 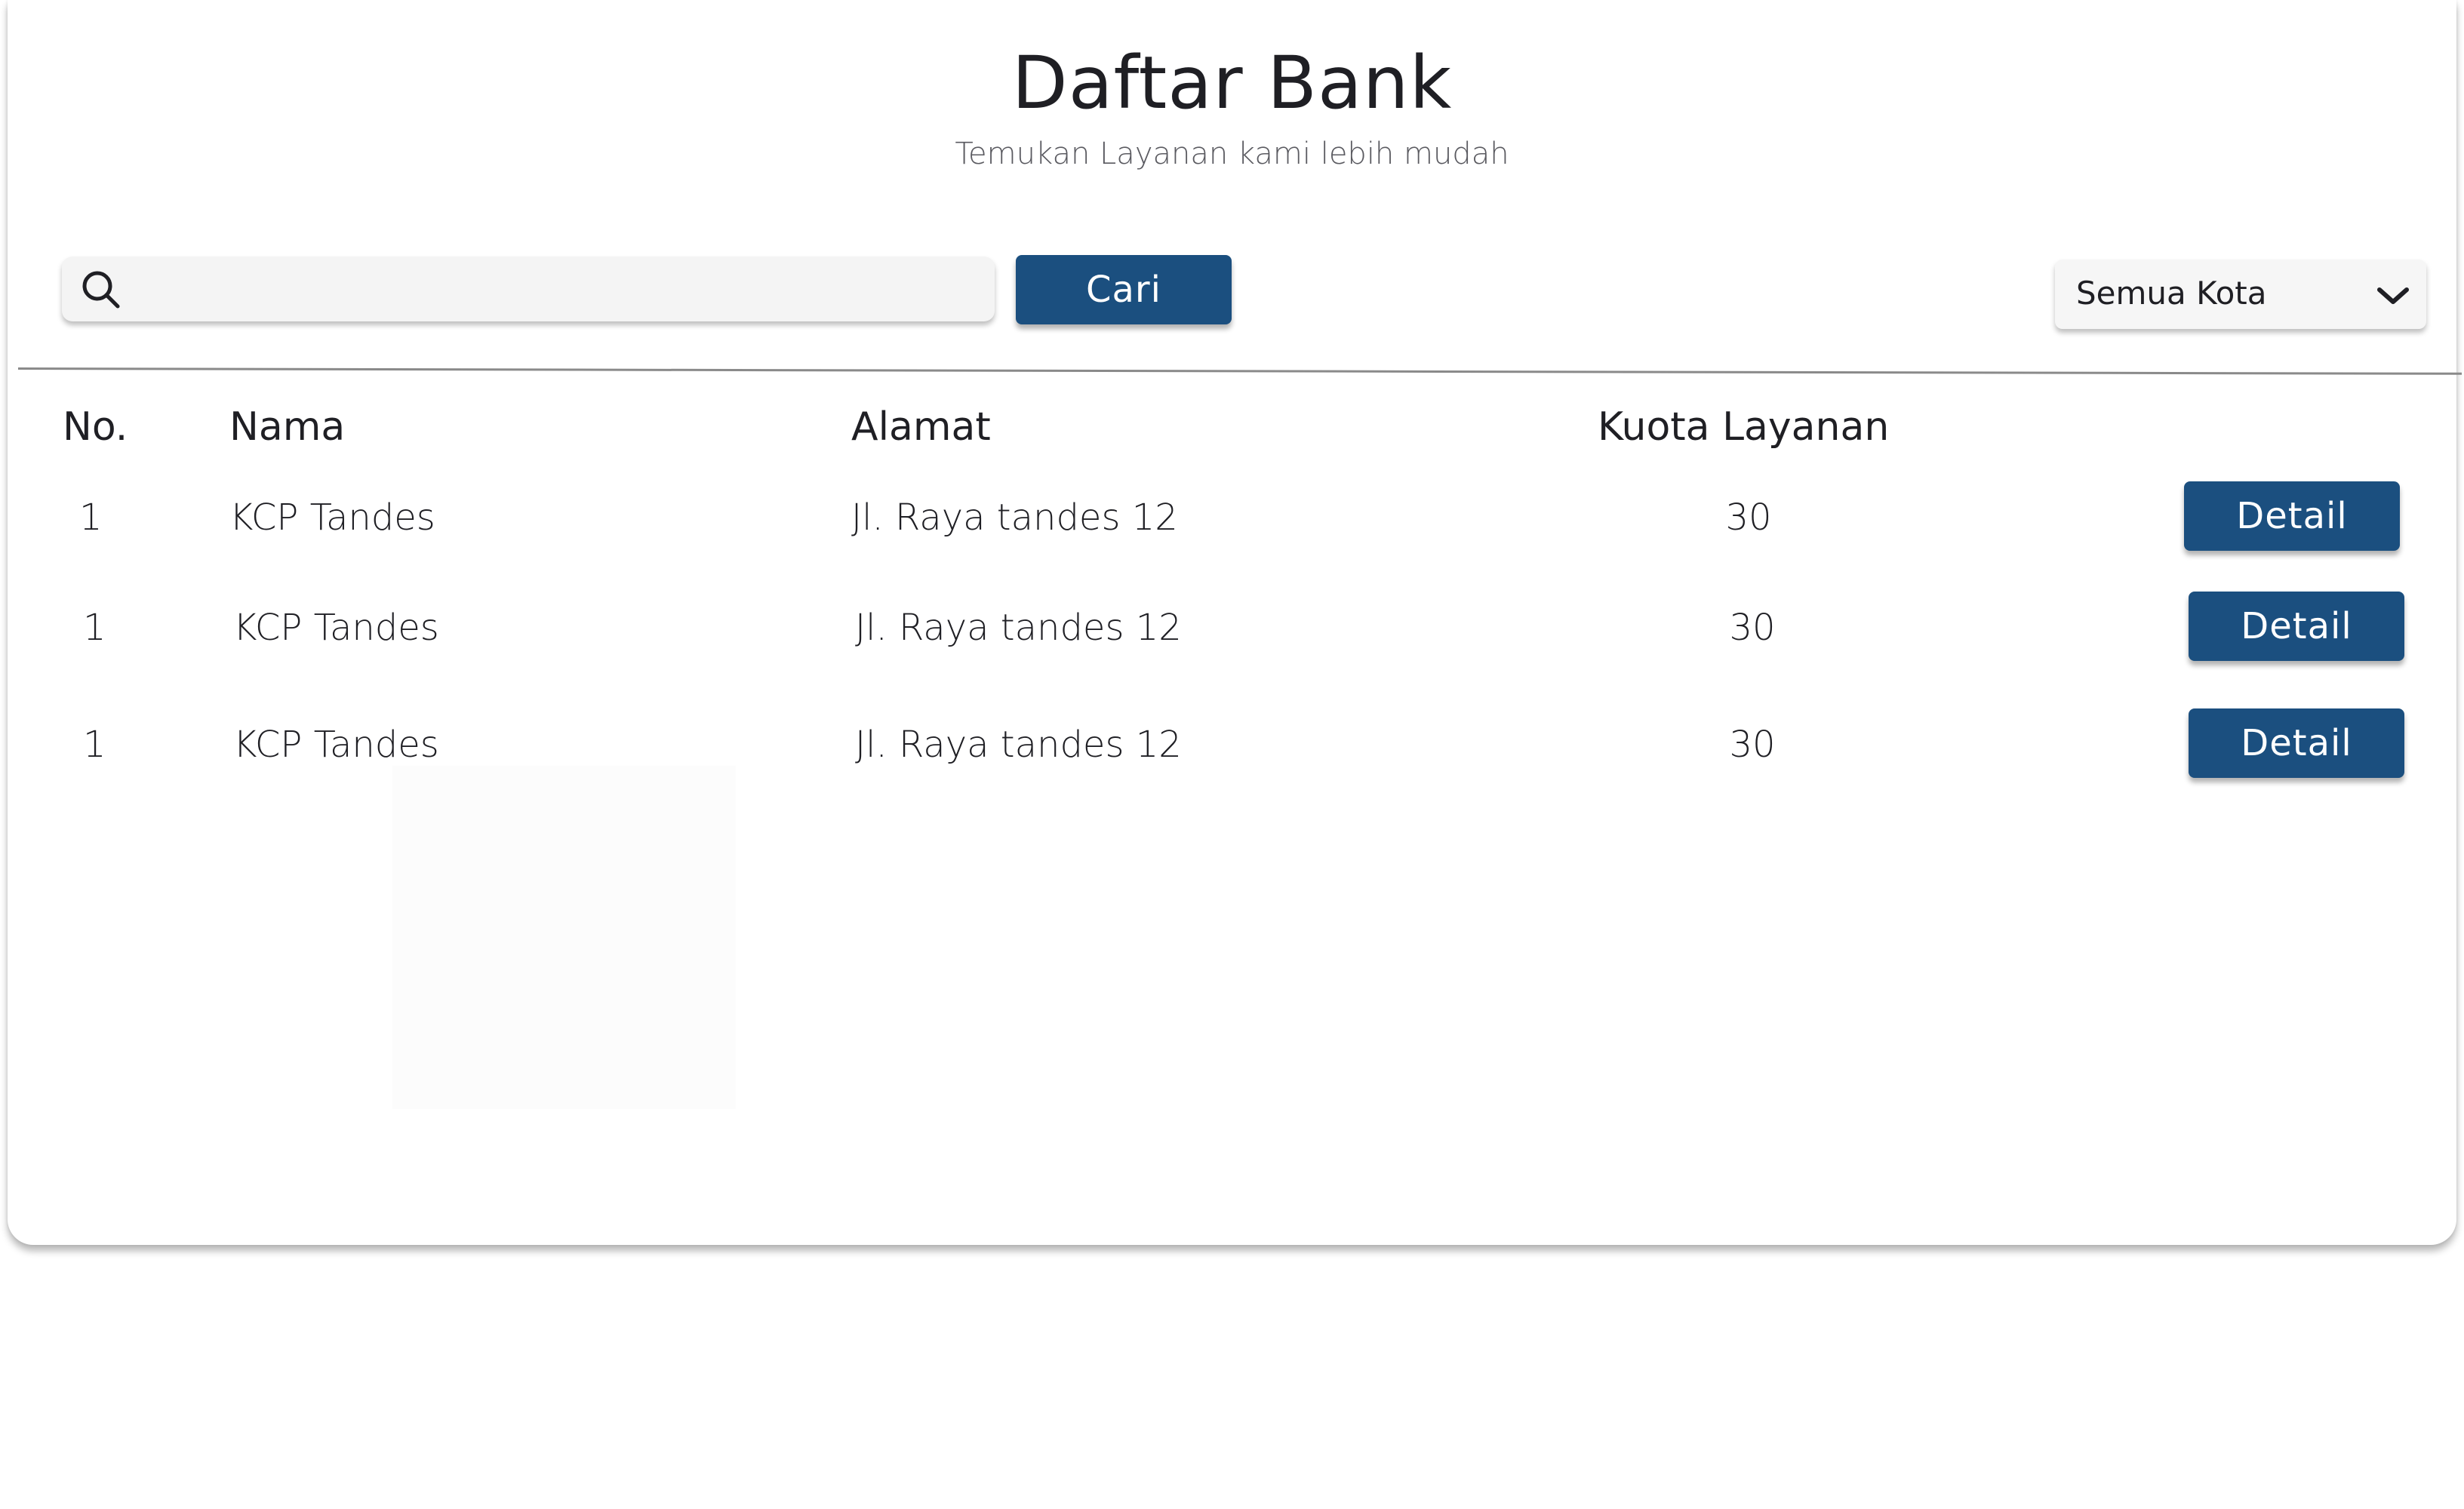 I want to click on search-box, so click(x=528, y=290).